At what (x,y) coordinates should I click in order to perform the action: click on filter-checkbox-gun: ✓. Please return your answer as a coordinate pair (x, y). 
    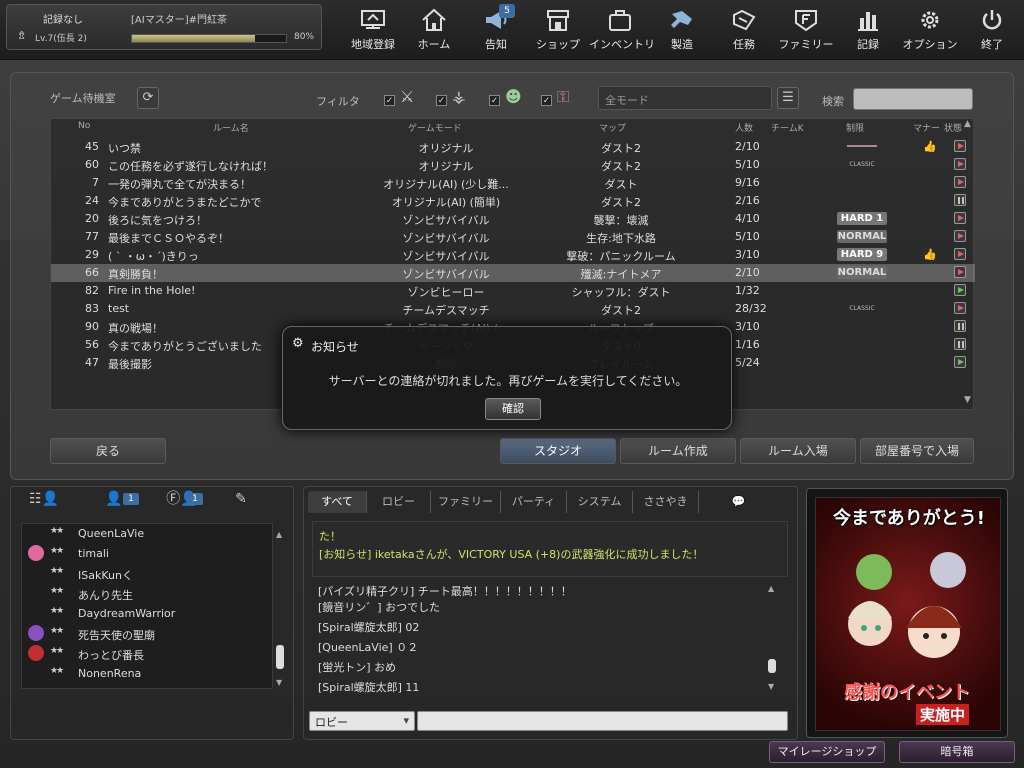
    Looking at the image, I should click on (389, 100).